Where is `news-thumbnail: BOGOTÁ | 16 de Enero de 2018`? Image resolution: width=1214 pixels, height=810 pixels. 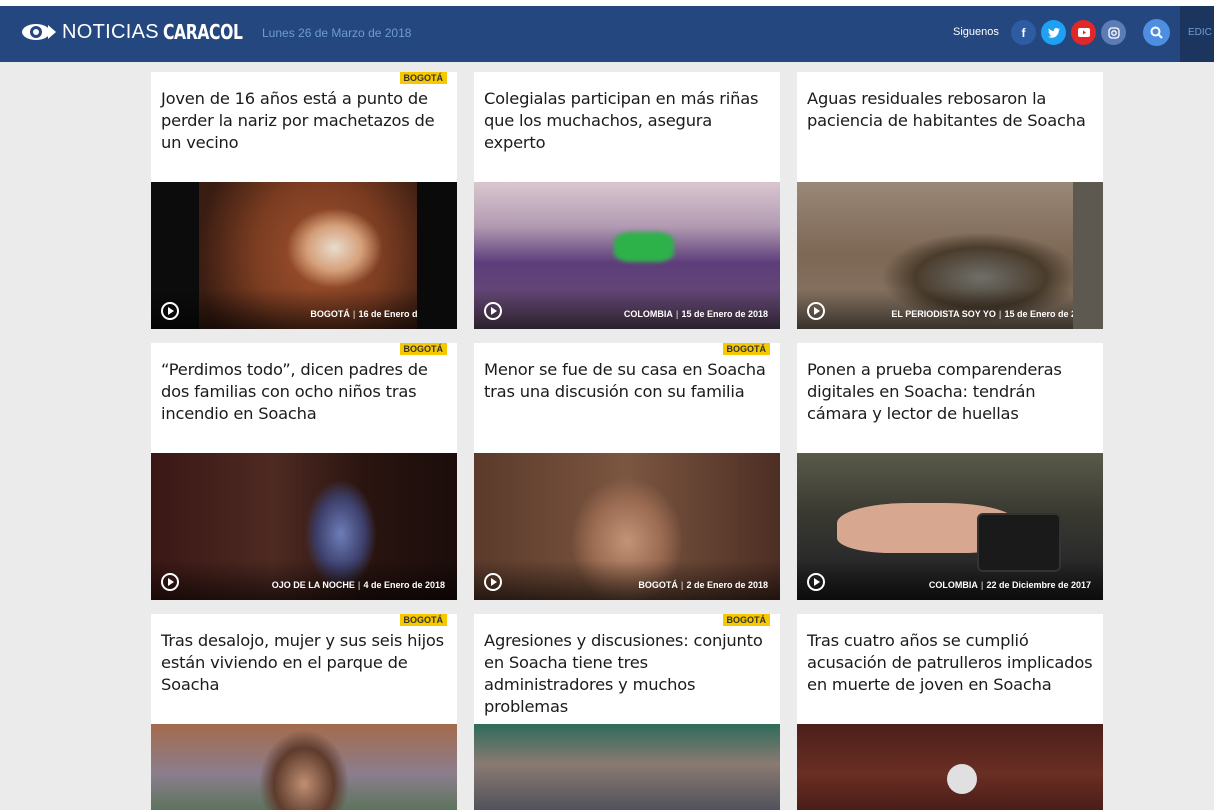
news-thumbnail: BOGOTÁ | 16 de Enero de 2018 is located at coordinates (304, 255).